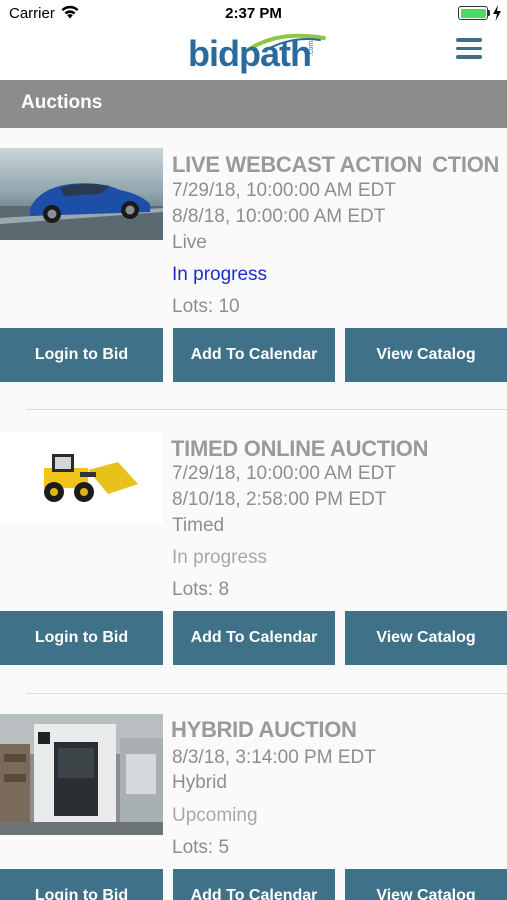 The height and width of the screenshot is (900, 507). What do you see at coordinates (201, 847) in the screenshot?
I see `auction-lots: Lots: 5` at bounding box center [201, 847].